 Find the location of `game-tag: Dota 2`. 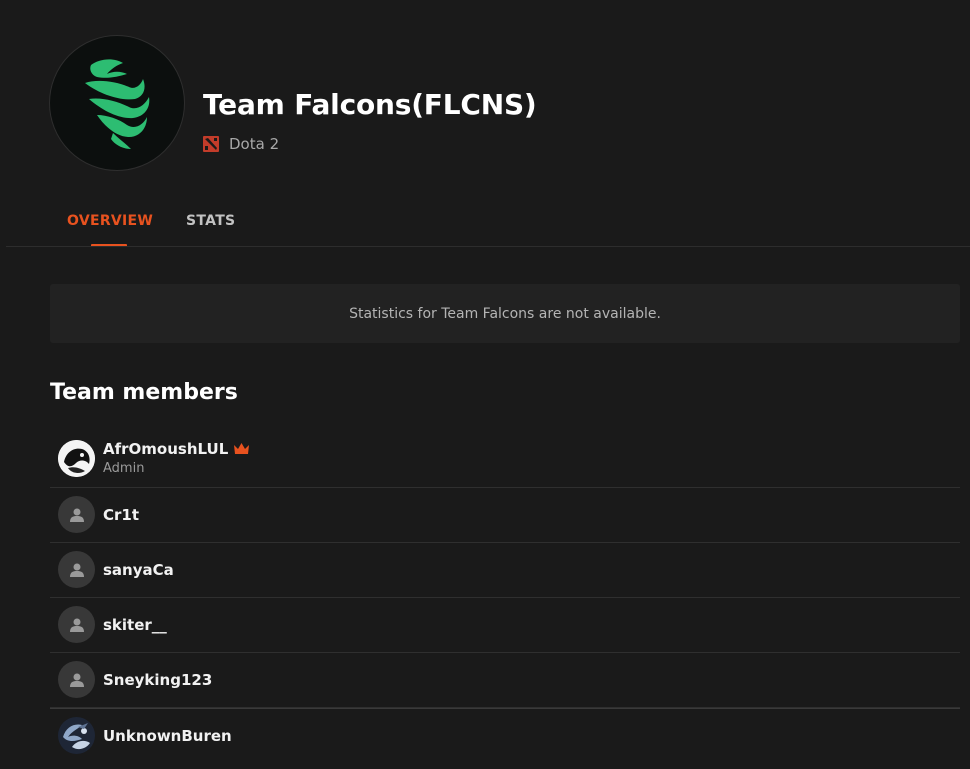

game-tag: Dota 2 is located at coordinates (241, 144).